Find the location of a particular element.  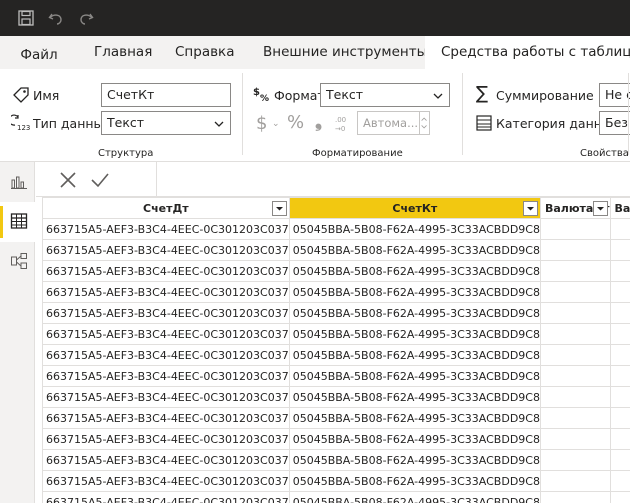

svg-text: .00 is located at coordinates (340, 120).